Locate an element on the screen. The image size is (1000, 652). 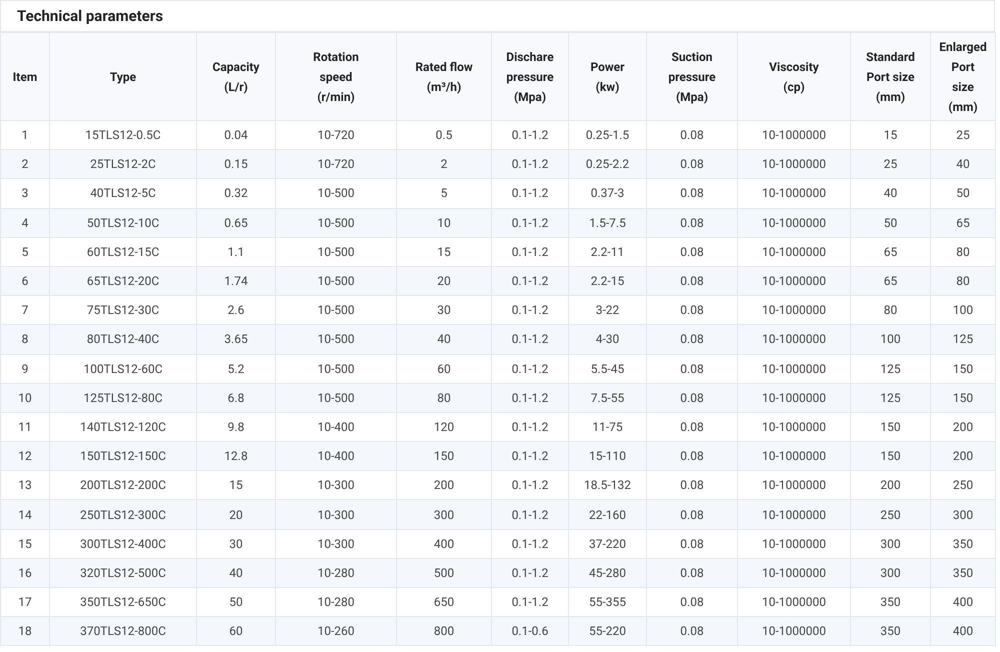
table-title: Technical parameters is located at coordinates (497, 16).